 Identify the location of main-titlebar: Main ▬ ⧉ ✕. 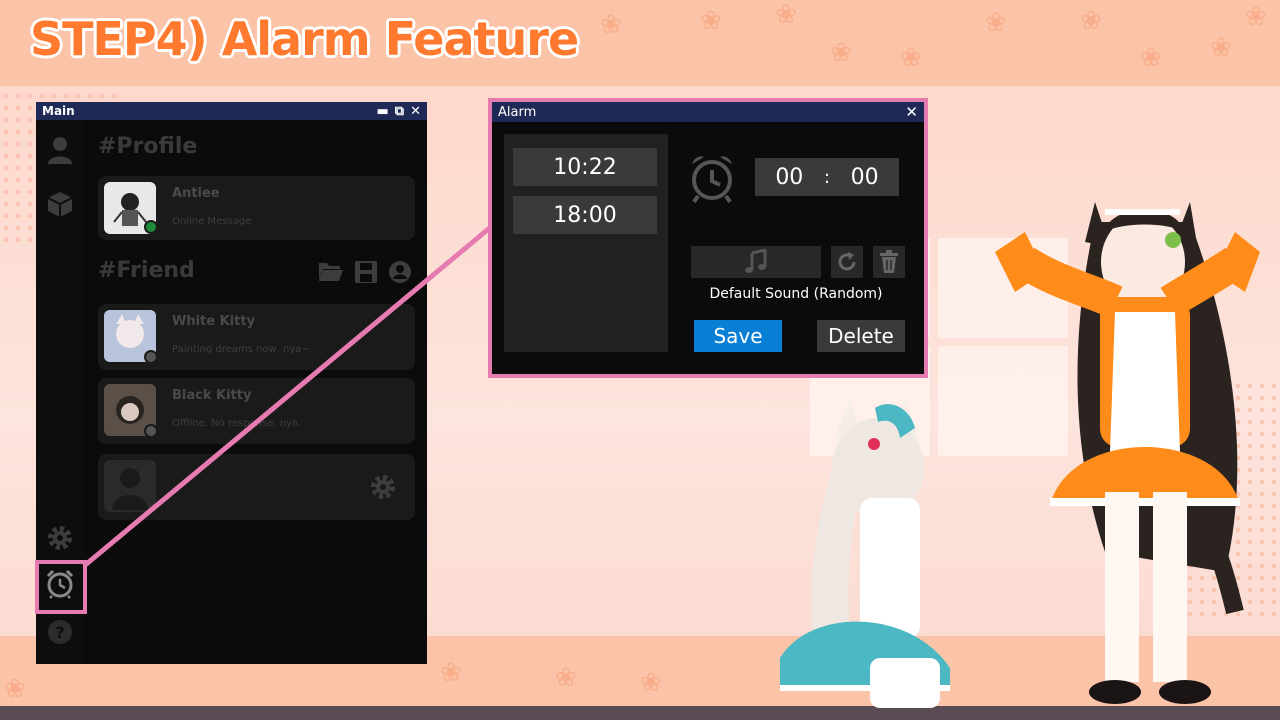
(231, 111).